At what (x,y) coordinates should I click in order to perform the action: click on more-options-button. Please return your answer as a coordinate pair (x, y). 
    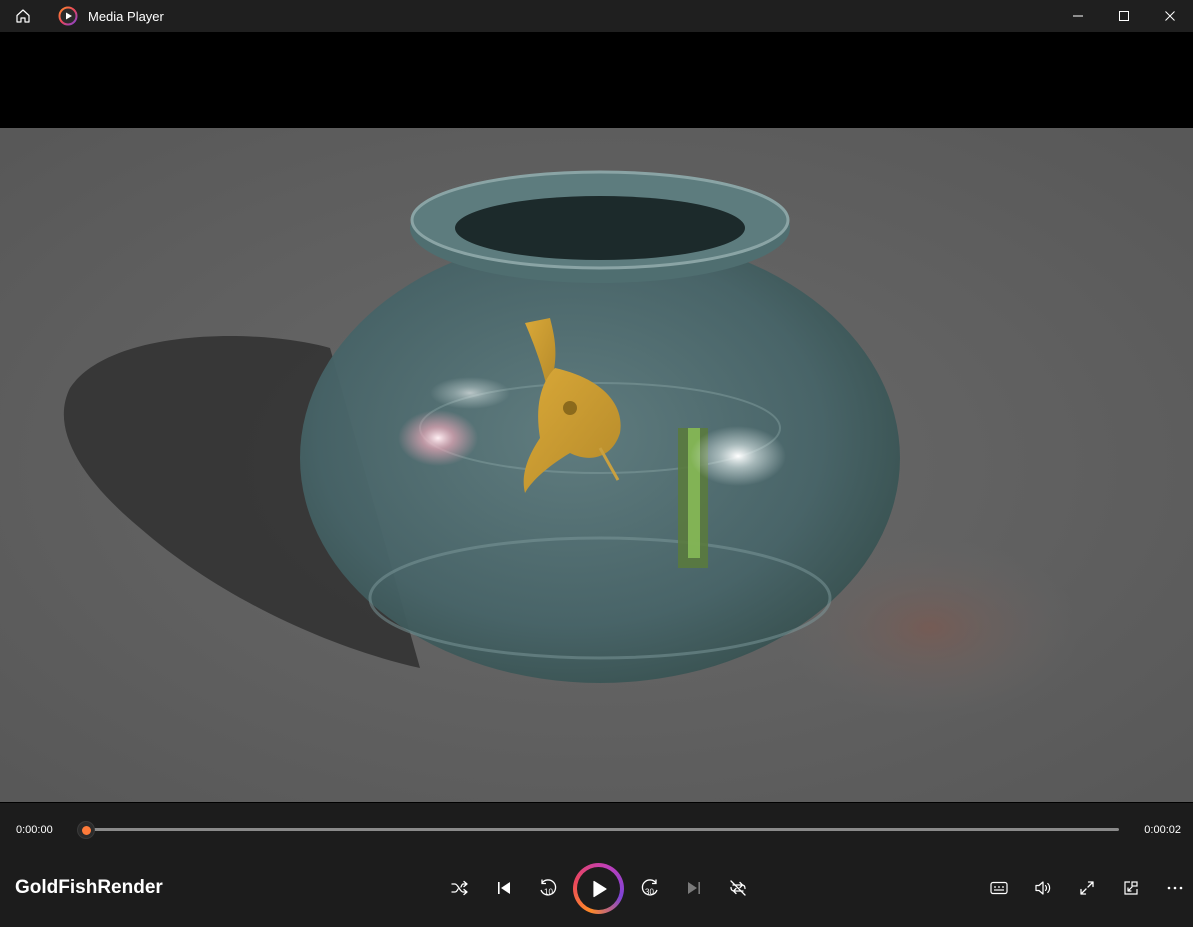
    Looking at the image, I should click on (1175, 888).